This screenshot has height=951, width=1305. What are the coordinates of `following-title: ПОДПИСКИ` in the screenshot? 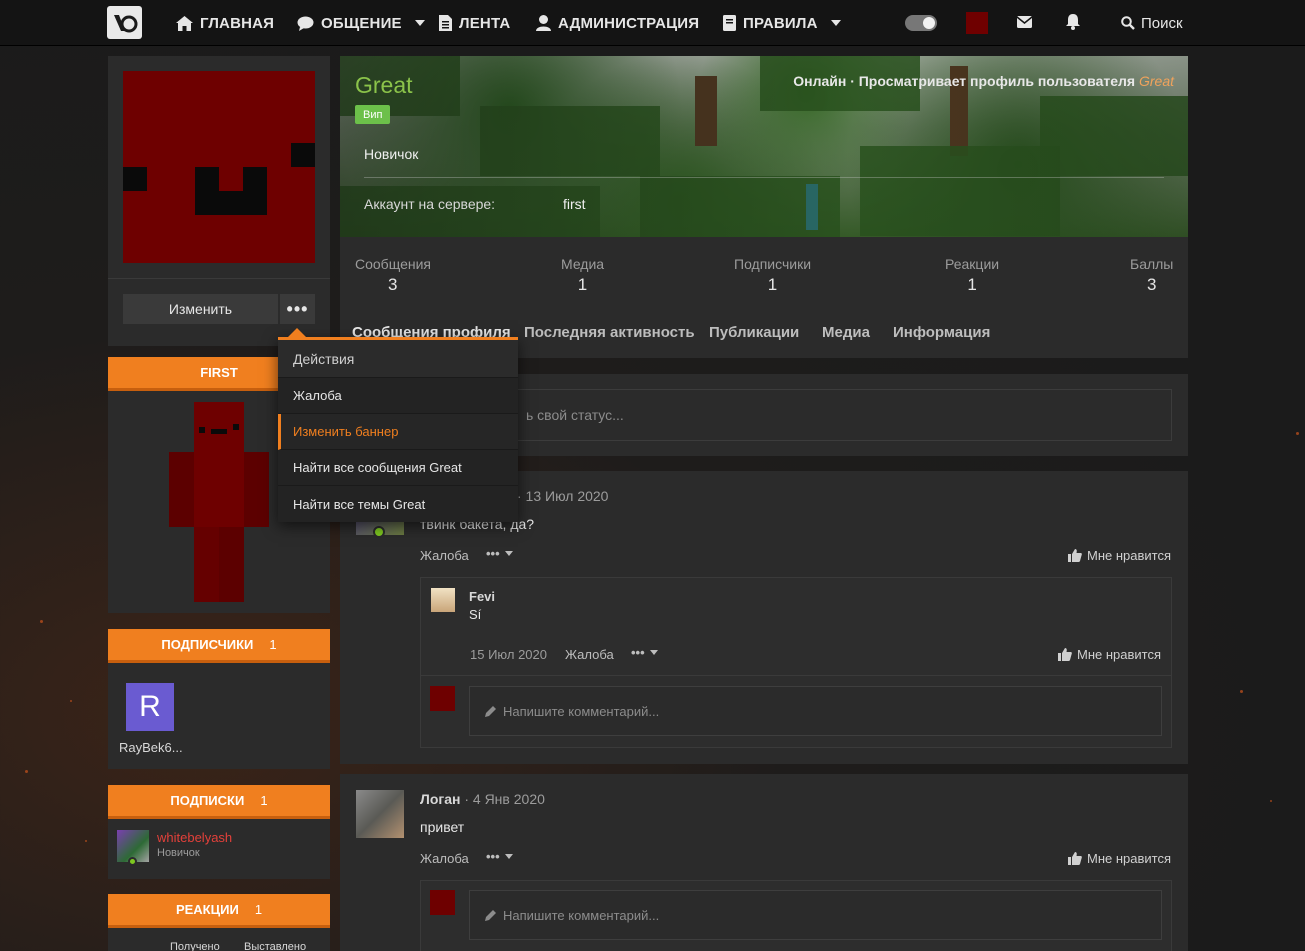 It's located at (207, 800).